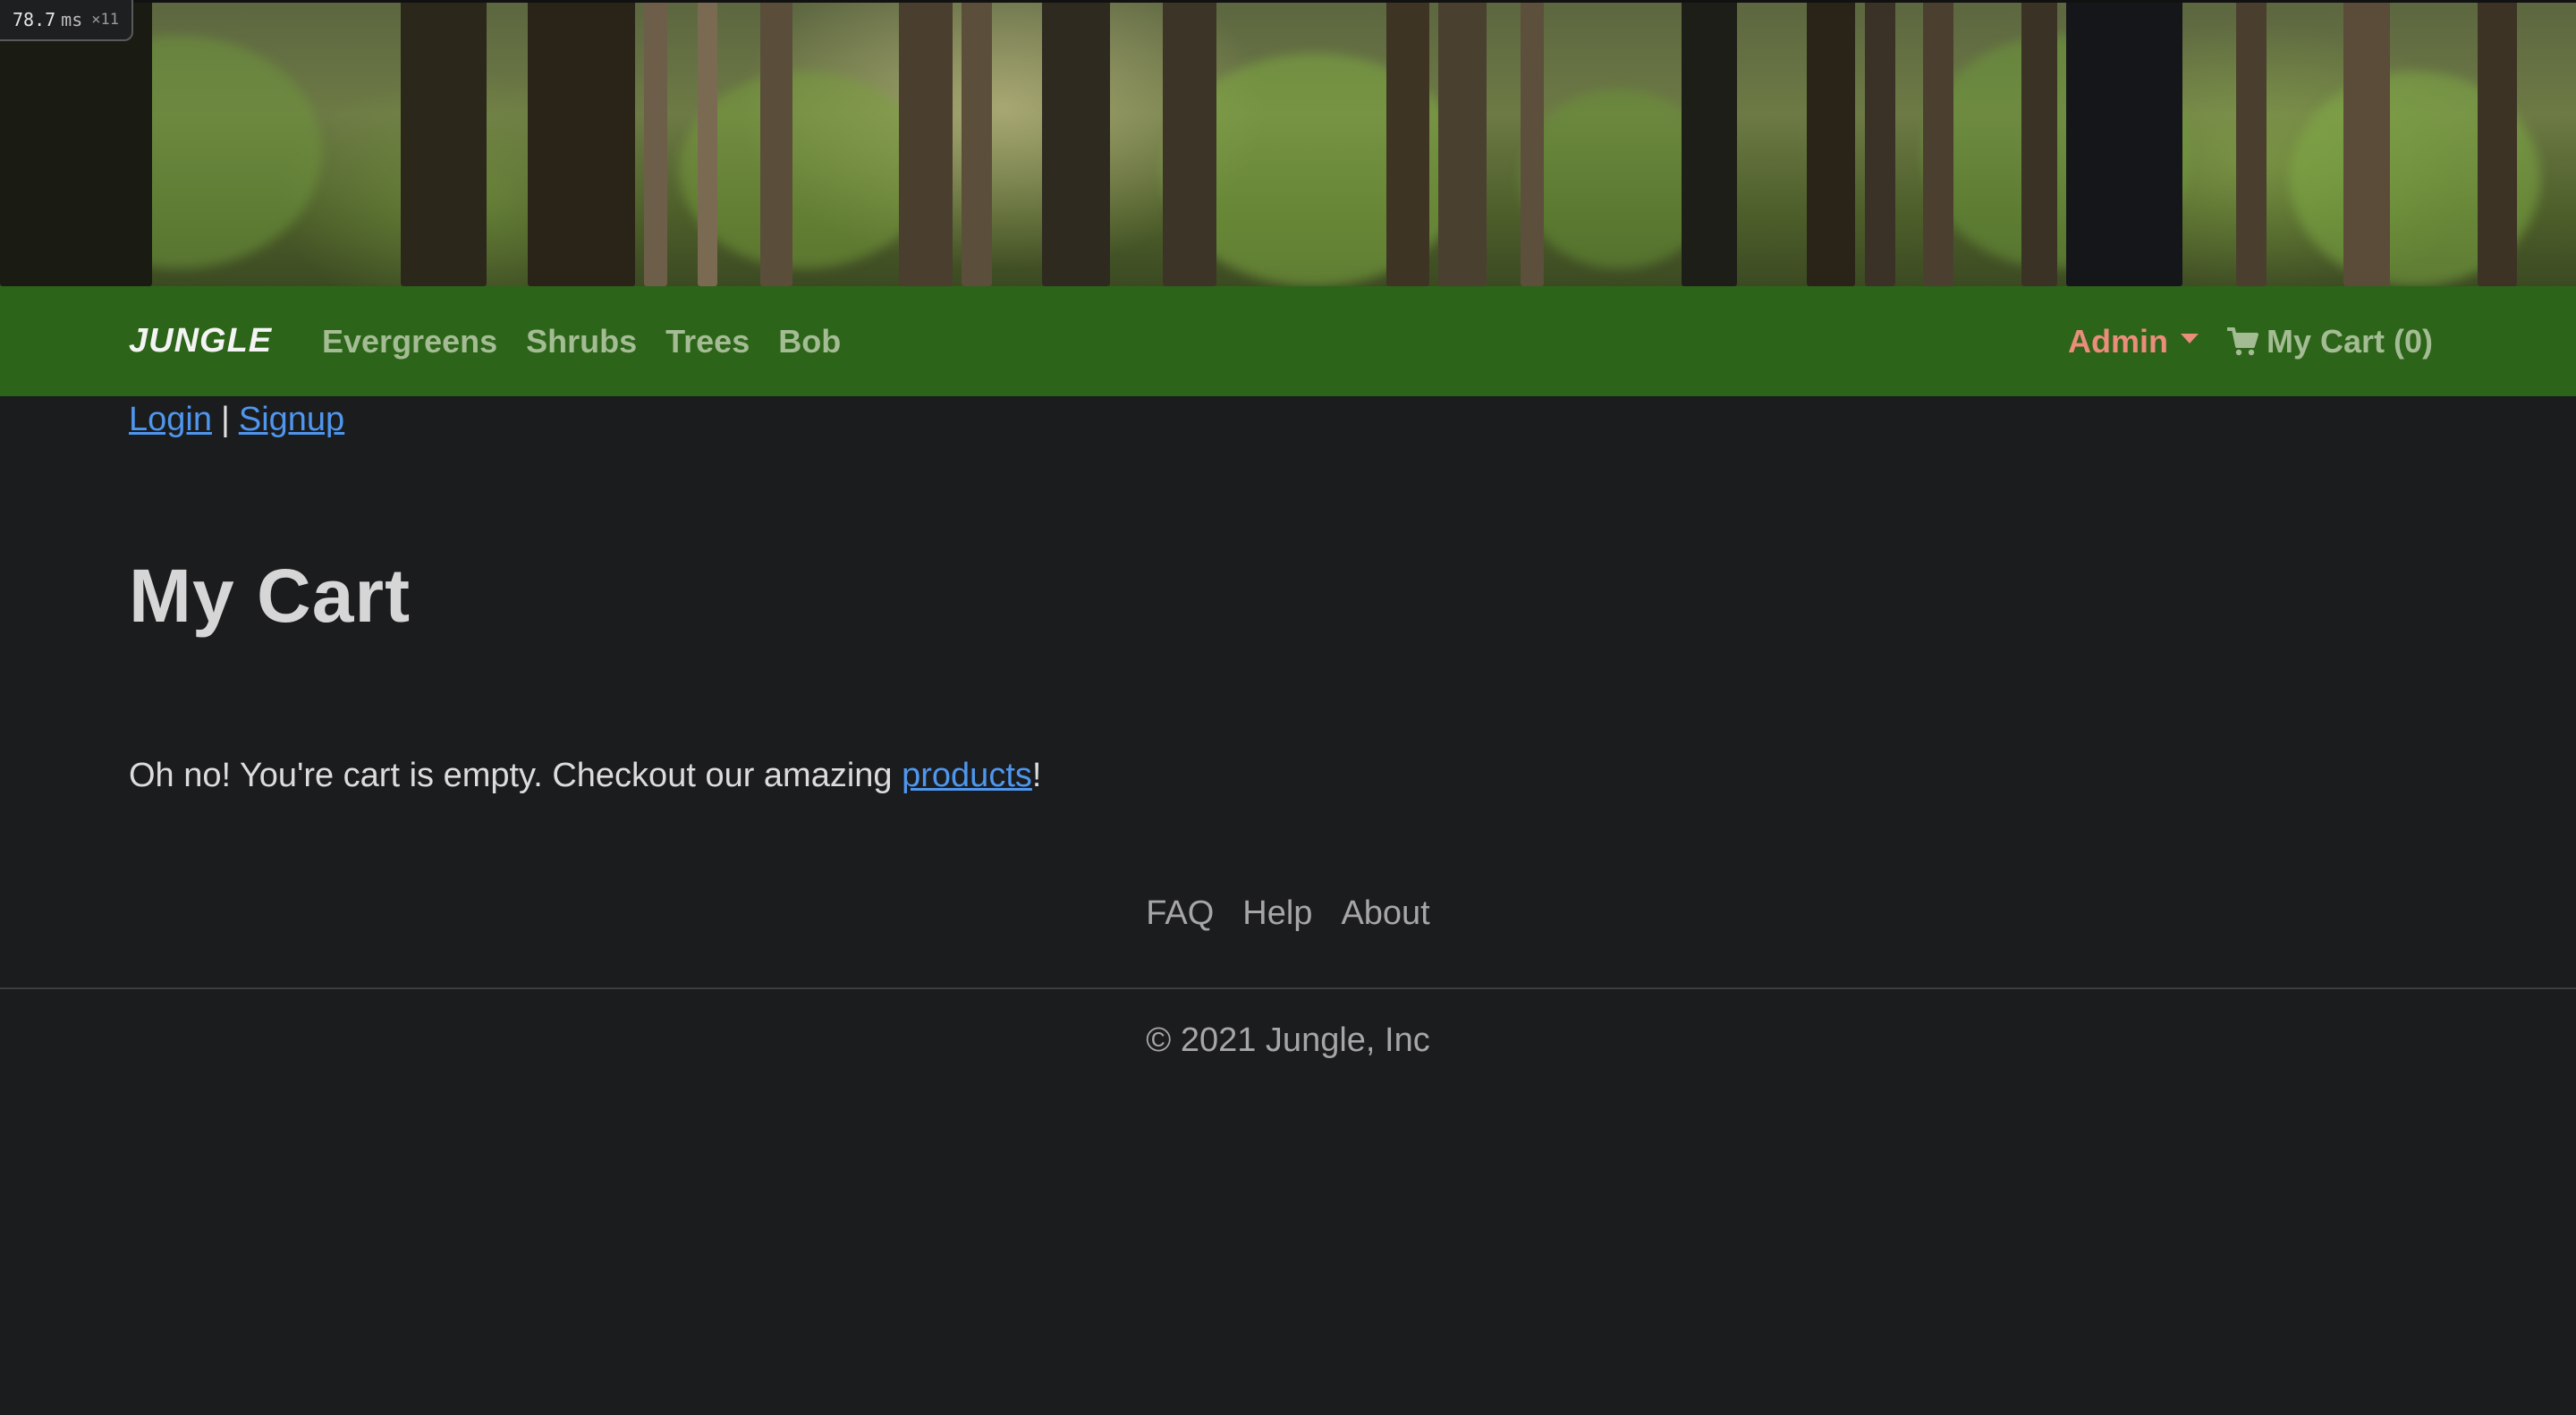 The image size is (2576, 1415). Describe the element at coordinates (1288, 1040) in the screenshot. I see `copyright-text: © 2021 Jungle, Inc` at that location.